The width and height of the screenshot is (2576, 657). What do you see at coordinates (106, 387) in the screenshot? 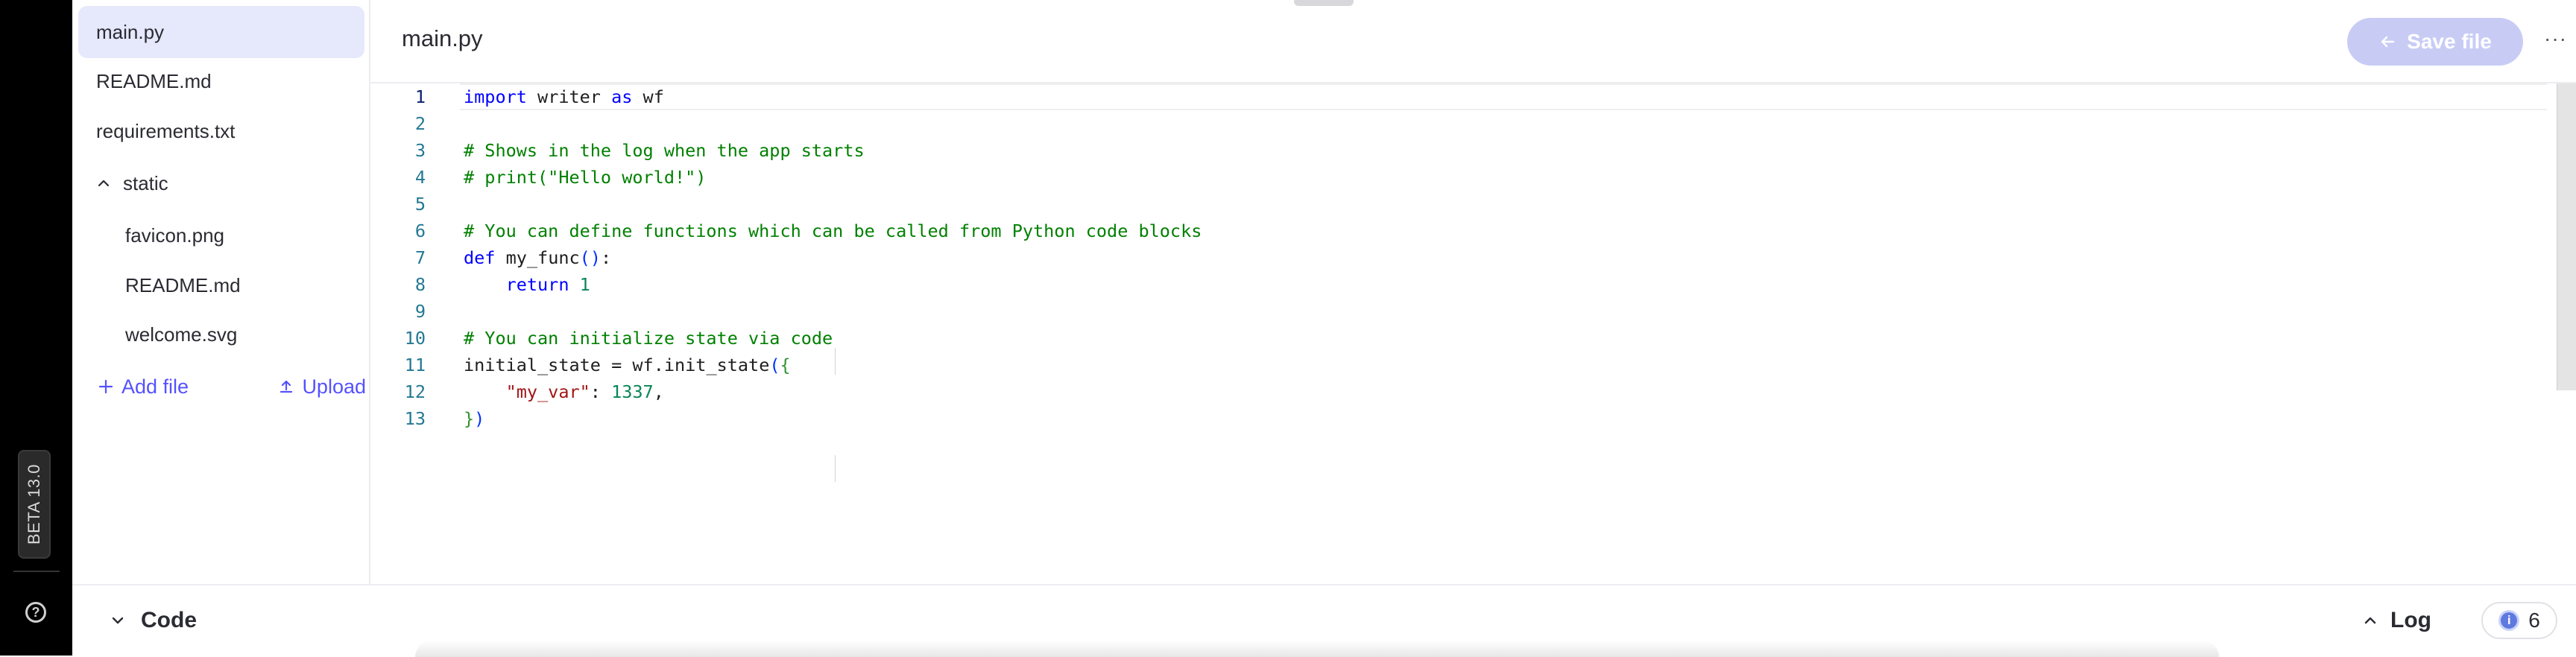
I see `plus-icon` at bounding box center [106, 387].